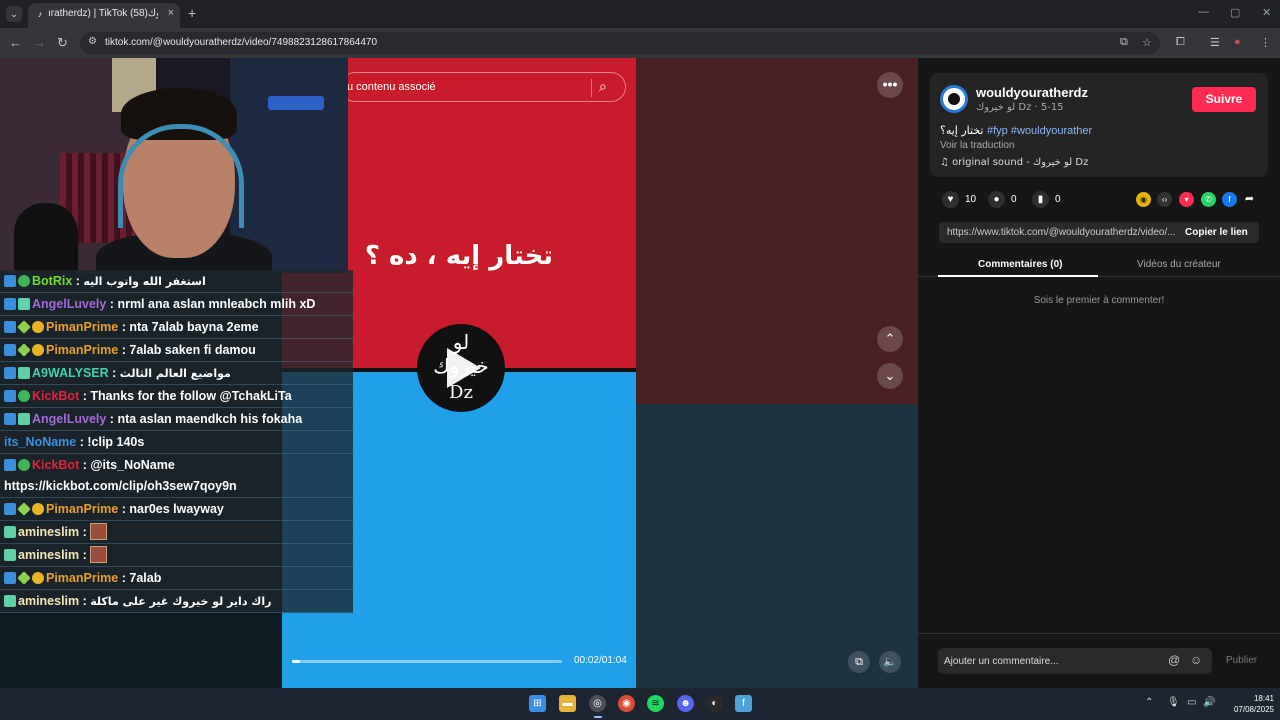  What do you see at coordinates (743, 703) in the screenshot?
I see `app-icon: f` at bounding box center [743, 703].